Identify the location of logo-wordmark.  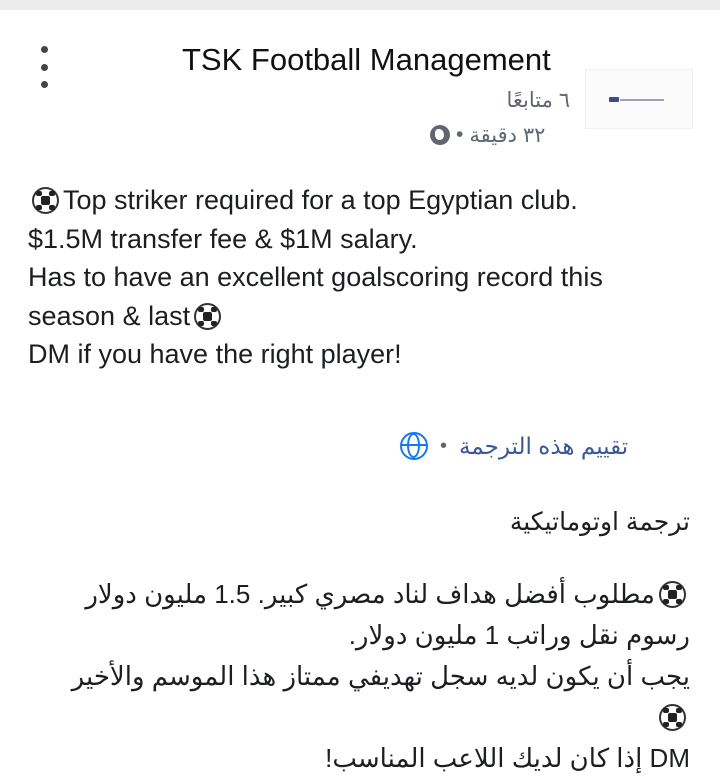
(642, 100).